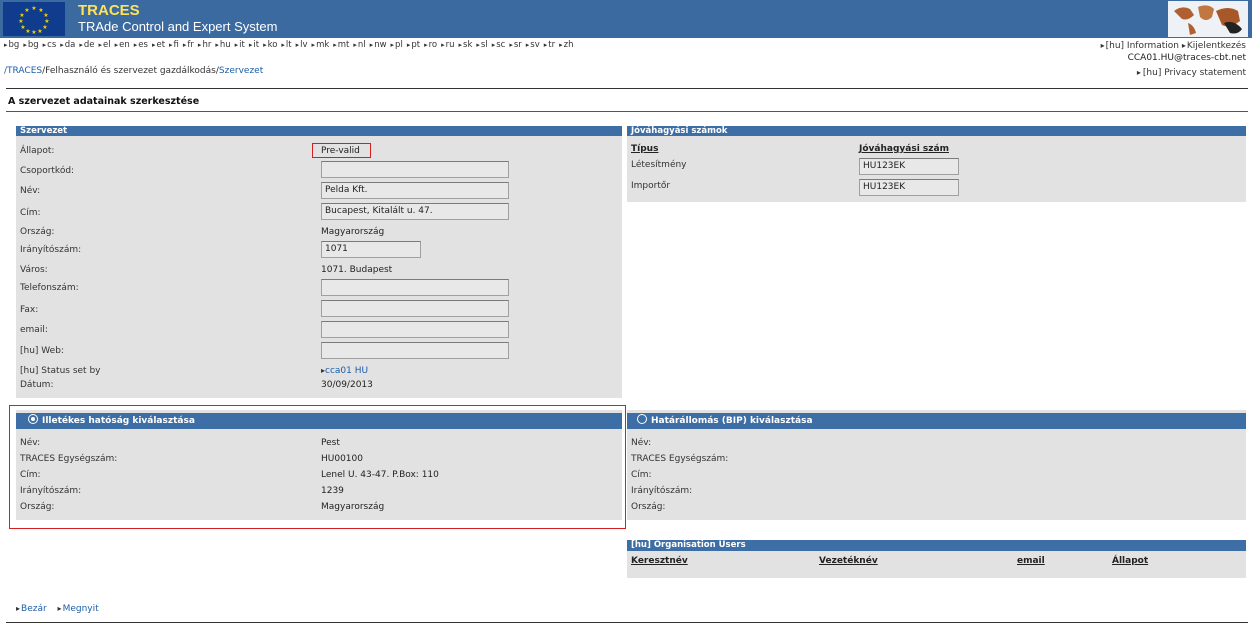  What do you see at coordinates (415, 169) in the screenshot?
I see `group-code-field` at bounding box center [415, 169].